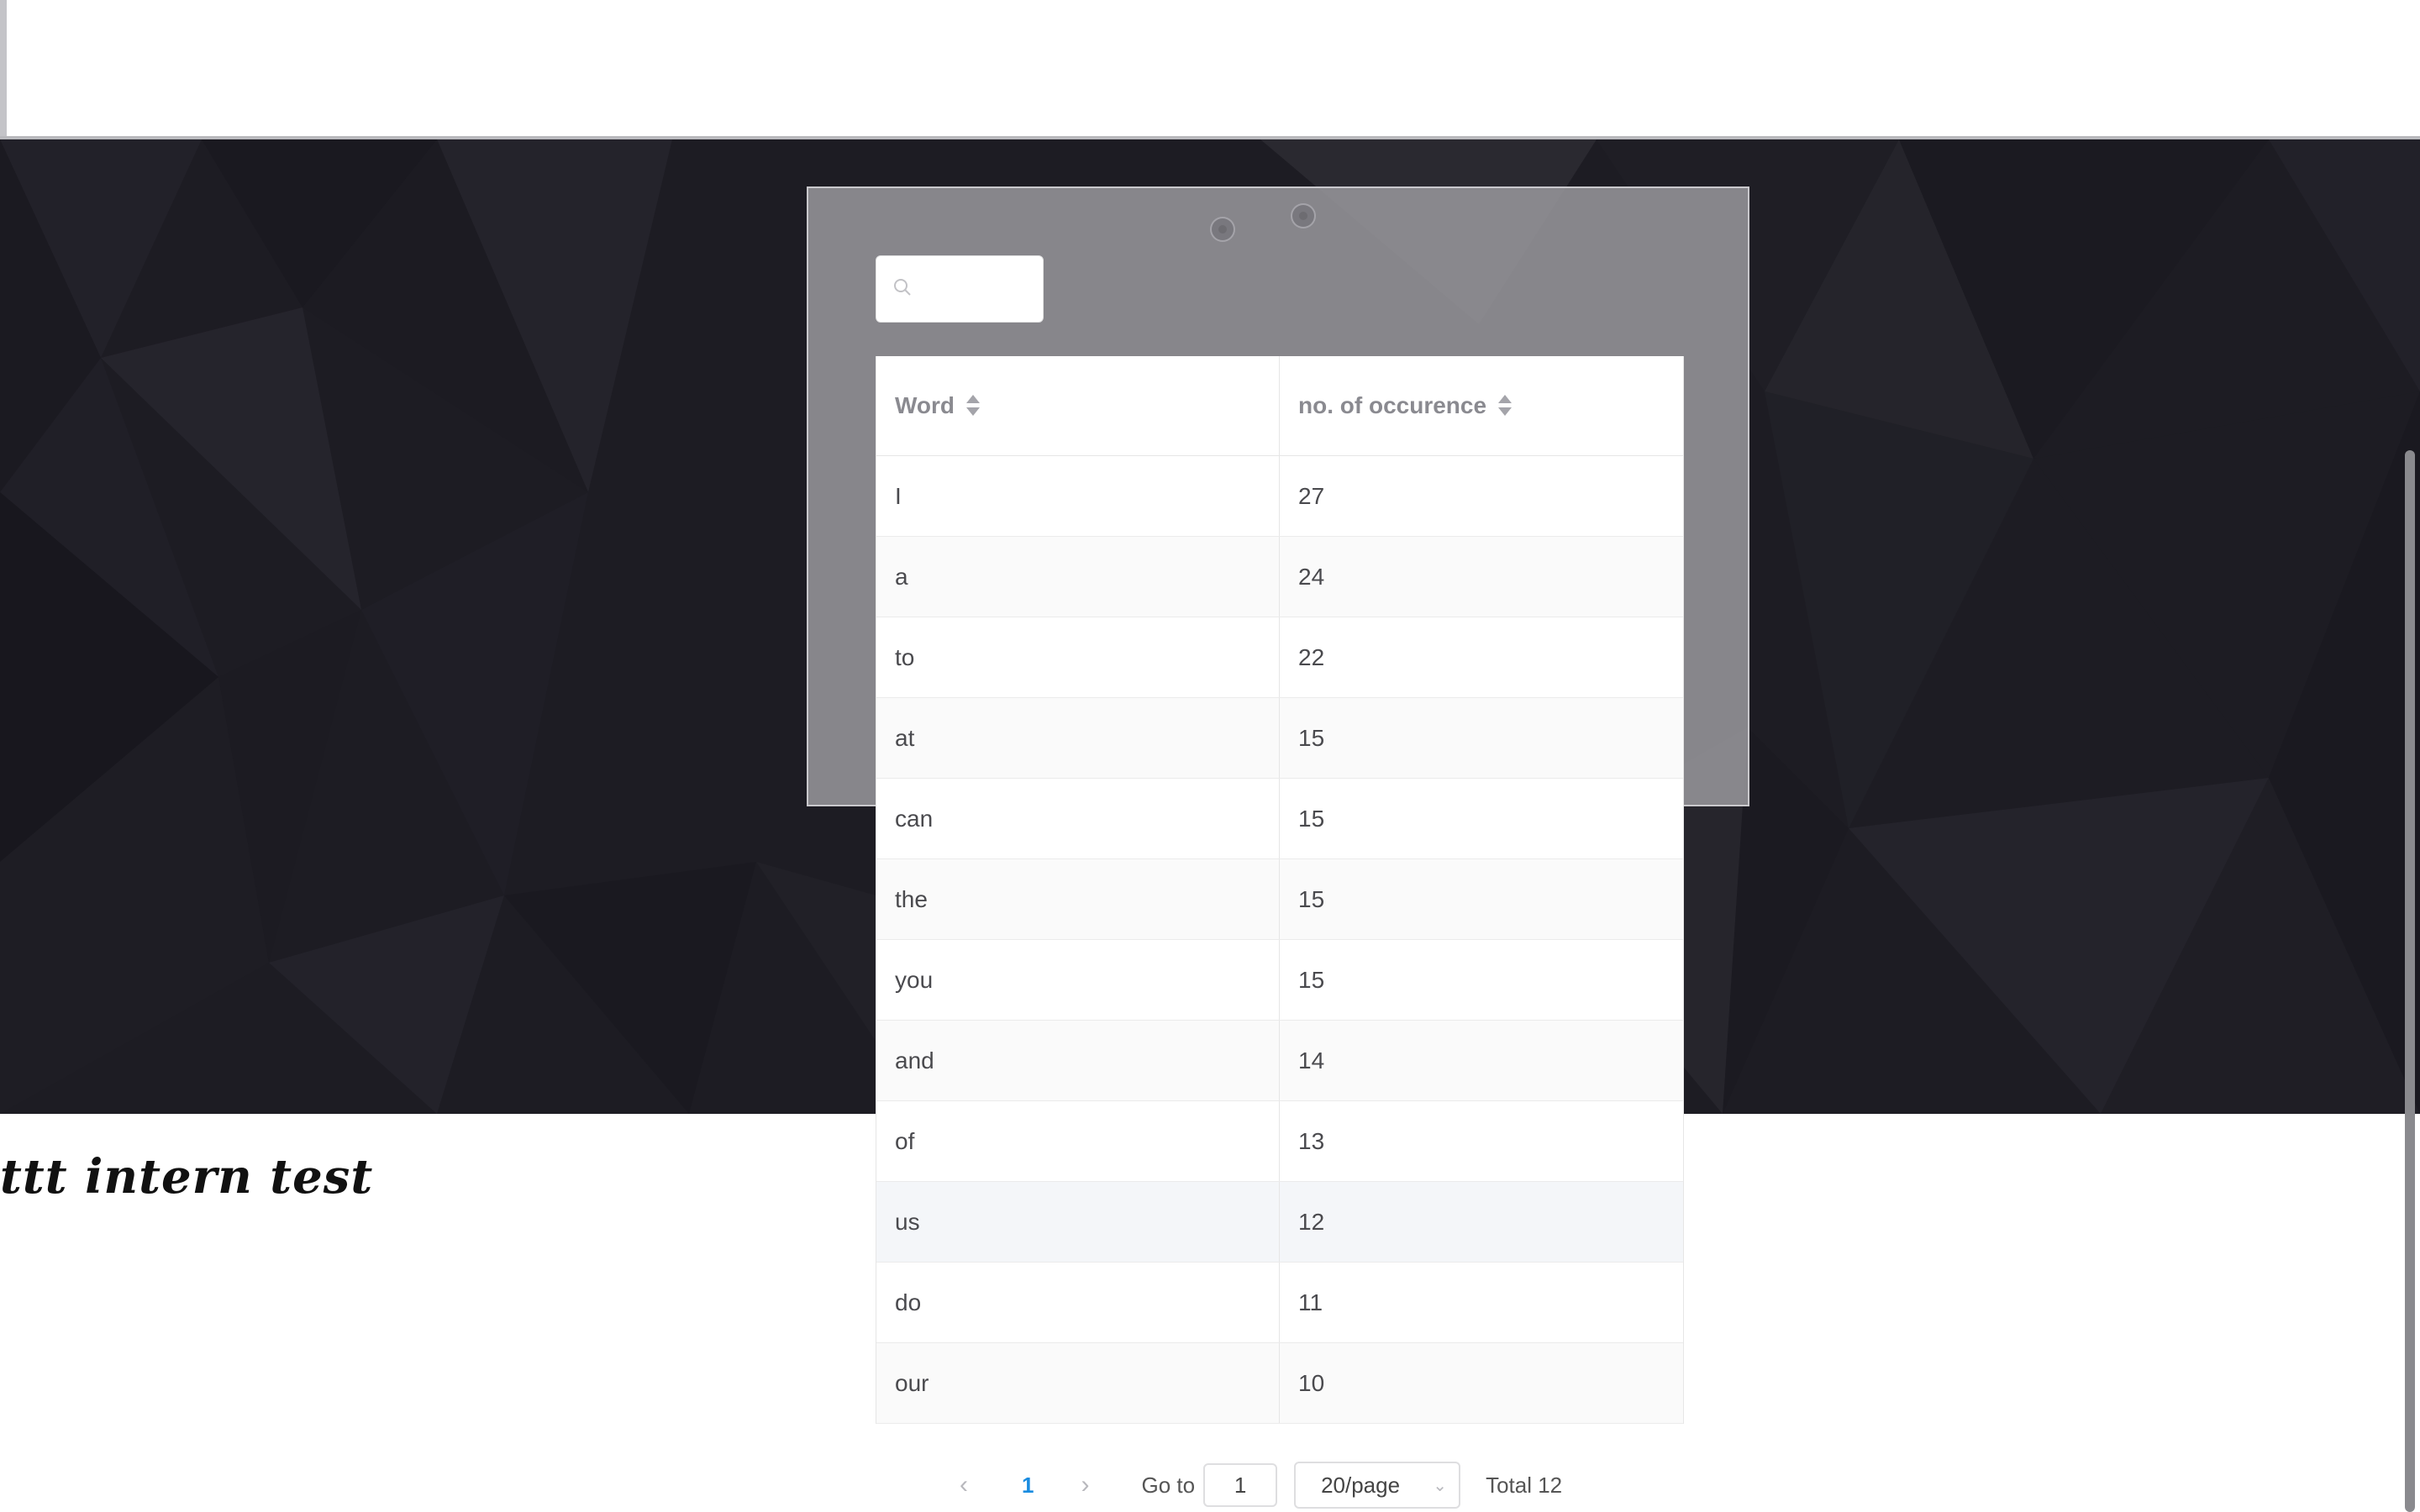 This screenshot has height=1512, width=2420. I want to click on table-row: I 27, so click(1279, 496).